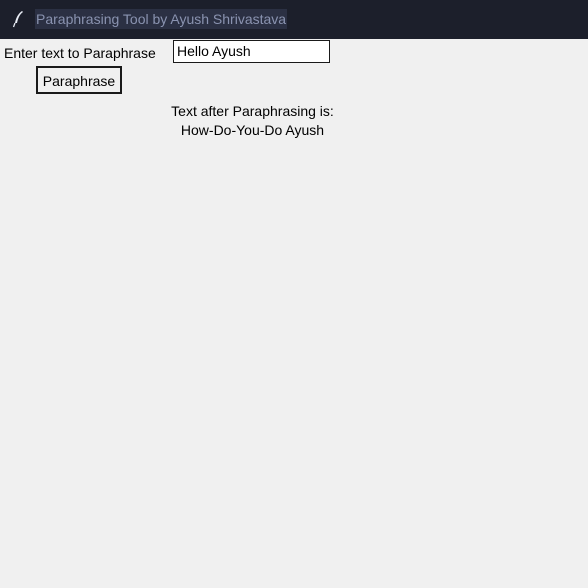 The width and height of the screenshot is (588, 588). Describe the element at coordinates (294, 19) in the screenshot. I see `title-bar: Paraphrasing Tool by Ayush Shrivastava` at that location.